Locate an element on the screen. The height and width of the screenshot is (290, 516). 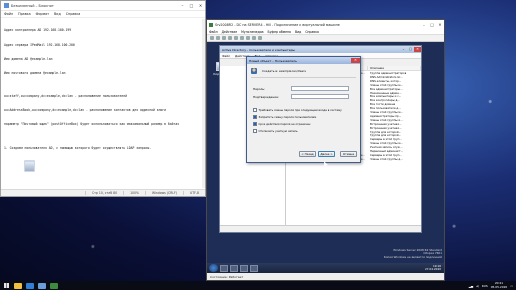
checkbox-label: Срок действия пароля не ограничен is located at coordinates (284, 124).